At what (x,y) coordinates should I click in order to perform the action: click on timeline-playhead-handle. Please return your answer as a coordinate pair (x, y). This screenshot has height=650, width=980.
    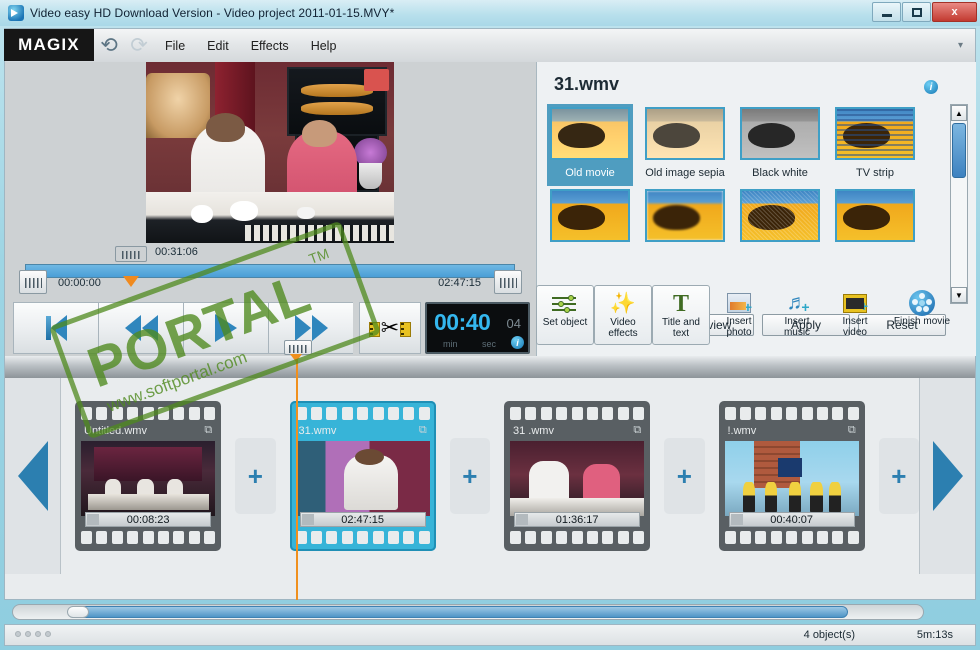
    Looking at the image, I should click on (298, 347).